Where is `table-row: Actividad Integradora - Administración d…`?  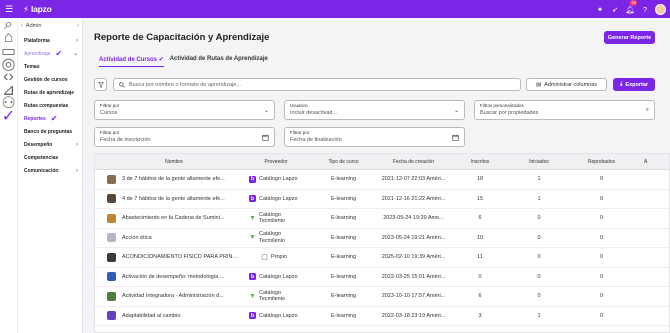 table-row: Actividad Integradora - Administración d… is located at coordinates (382, 297).